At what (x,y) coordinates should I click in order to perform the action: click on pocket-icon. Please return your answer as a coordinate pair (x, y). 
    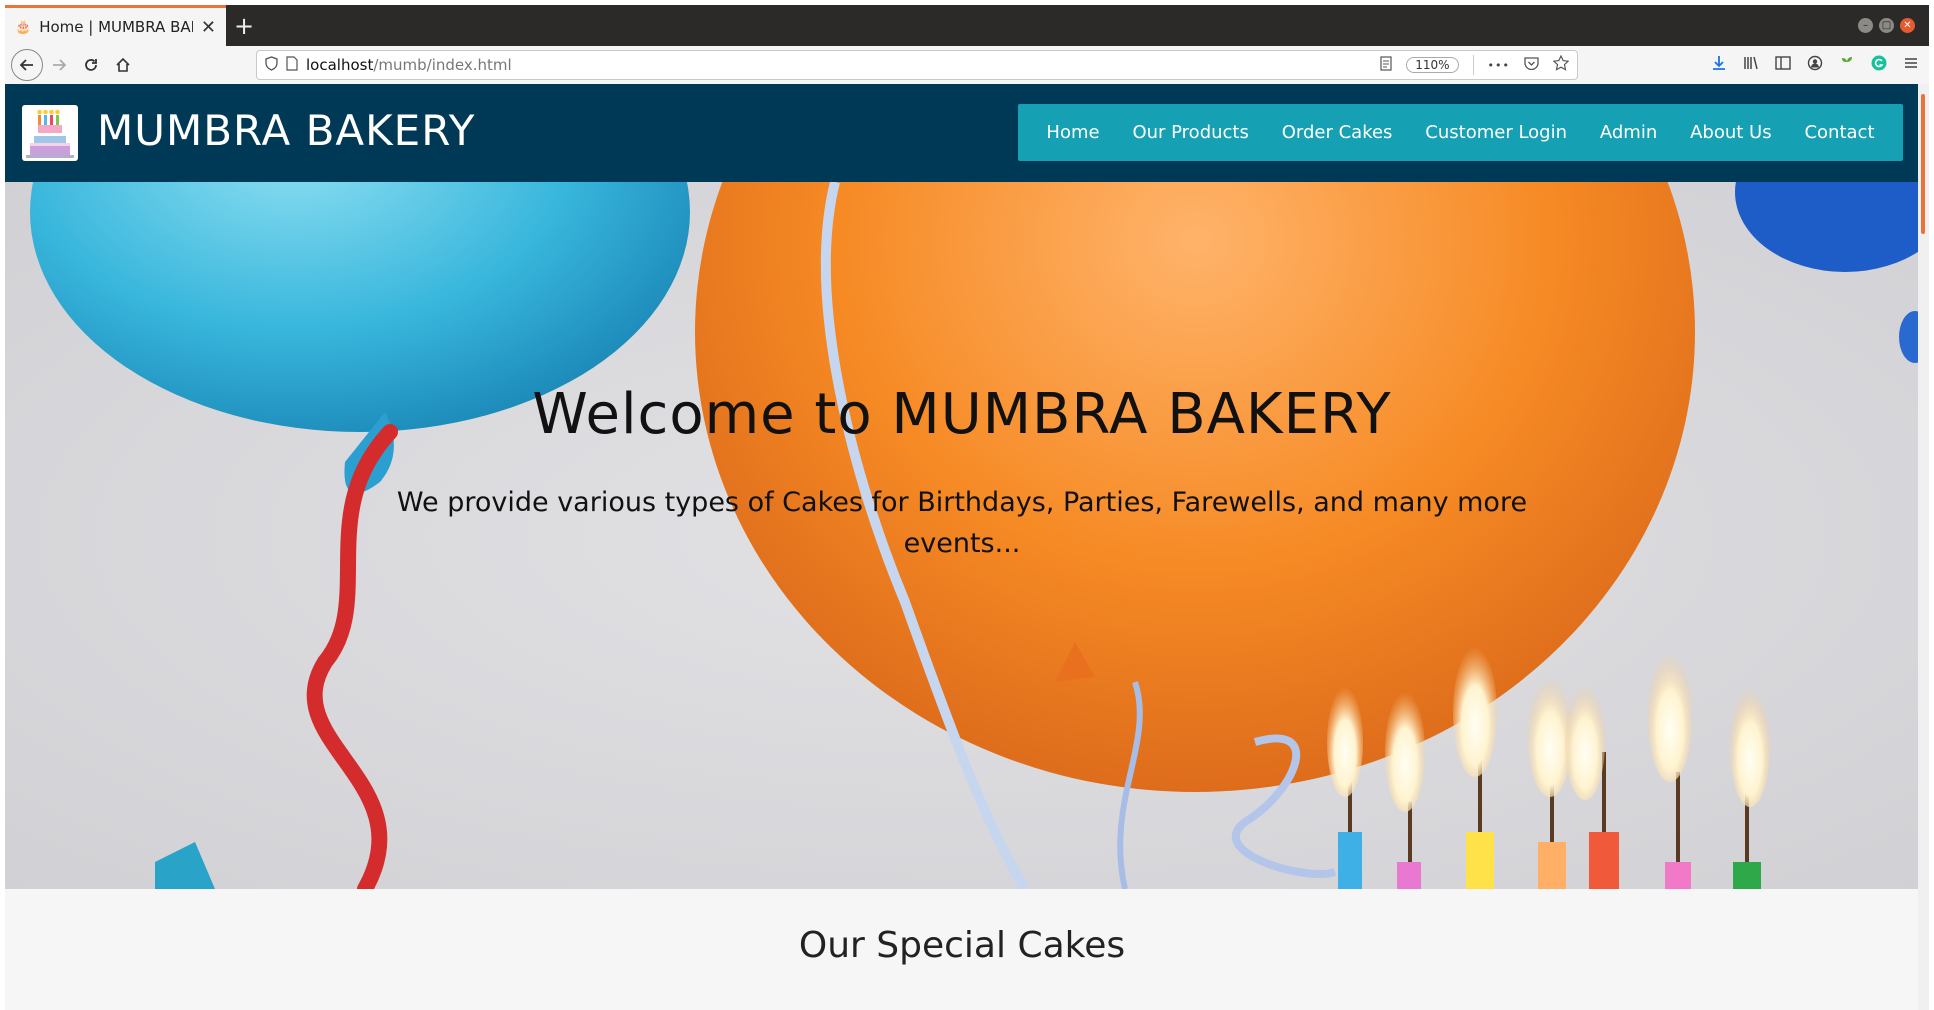
    Looking at the image, I should click on (1531, 65).